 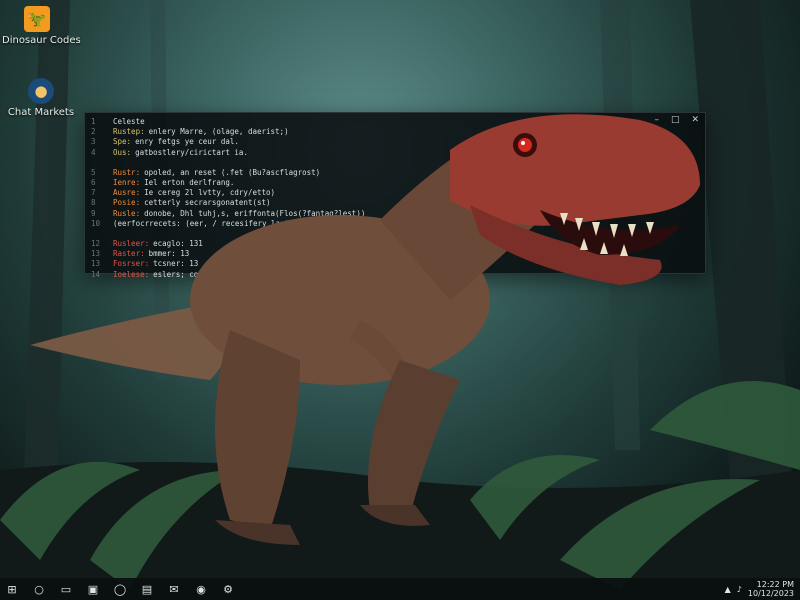 I want to click on code-line: 2 Rustep: enlery Marre, (olage, daerist;), so click(x=393, y=132).